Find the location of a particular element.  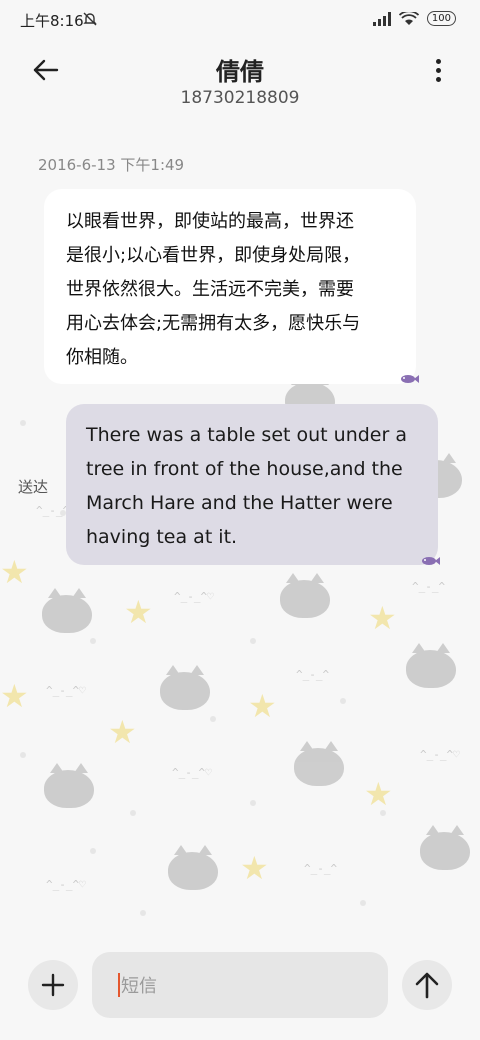

conversation-header: 倩倩 18730218809 is located at coordinates (240, 80).